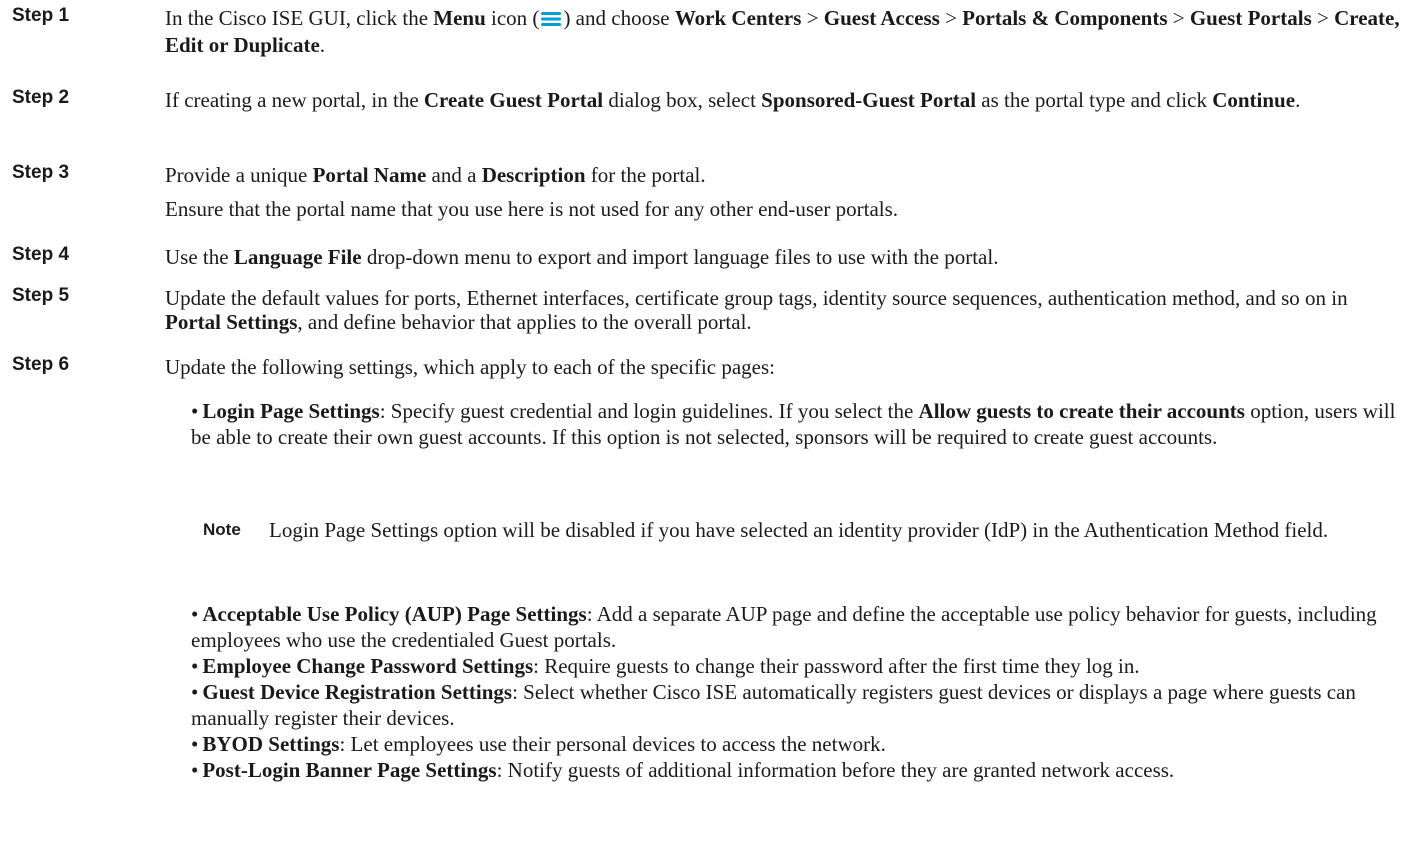 This screenshot has height=848, width=1415. Describe the element at coordinates (881, 18) in the screenshot. I see `nav-guest-access: Guest Access` at that location.